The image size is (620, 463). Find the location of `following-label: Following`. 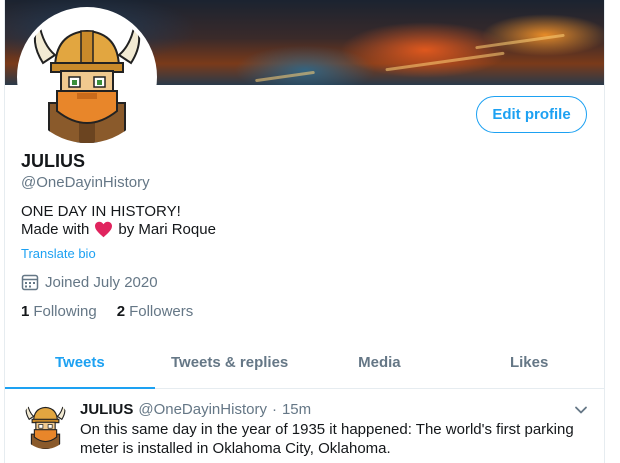

following-label: Following is located at coordinates (65, 311).